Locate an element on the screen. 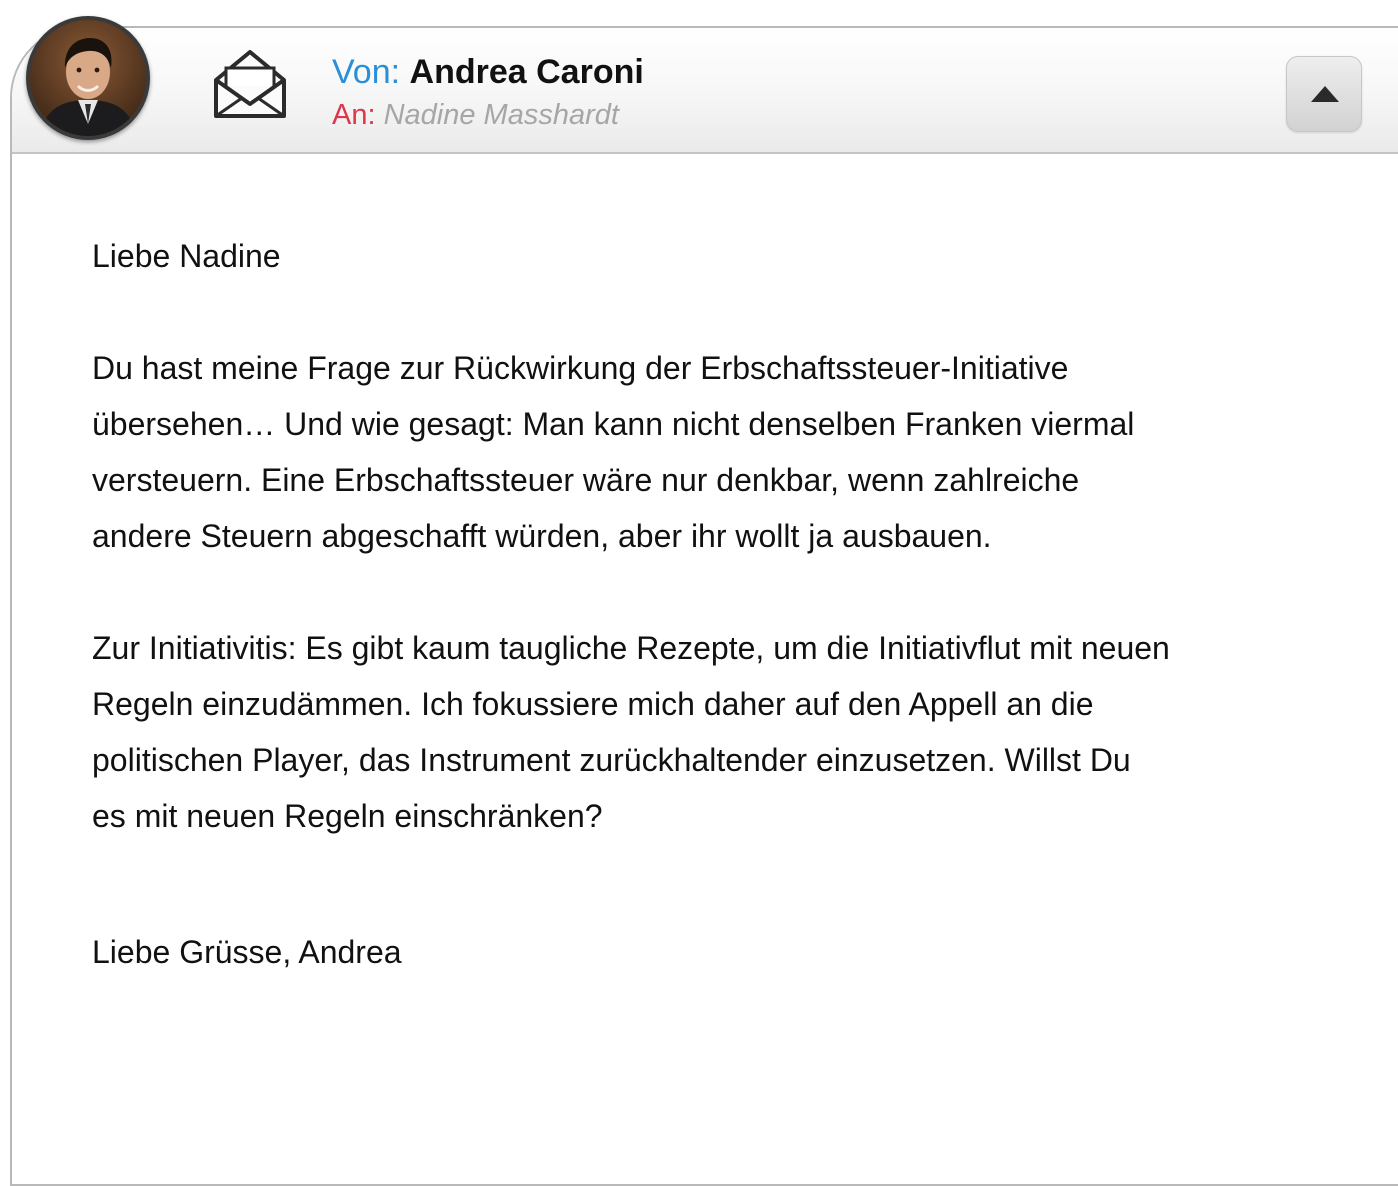 The width and height of the screenshot is (1398, 1186). greeting: Liebe Nadine is located at coordinates (186, 256).